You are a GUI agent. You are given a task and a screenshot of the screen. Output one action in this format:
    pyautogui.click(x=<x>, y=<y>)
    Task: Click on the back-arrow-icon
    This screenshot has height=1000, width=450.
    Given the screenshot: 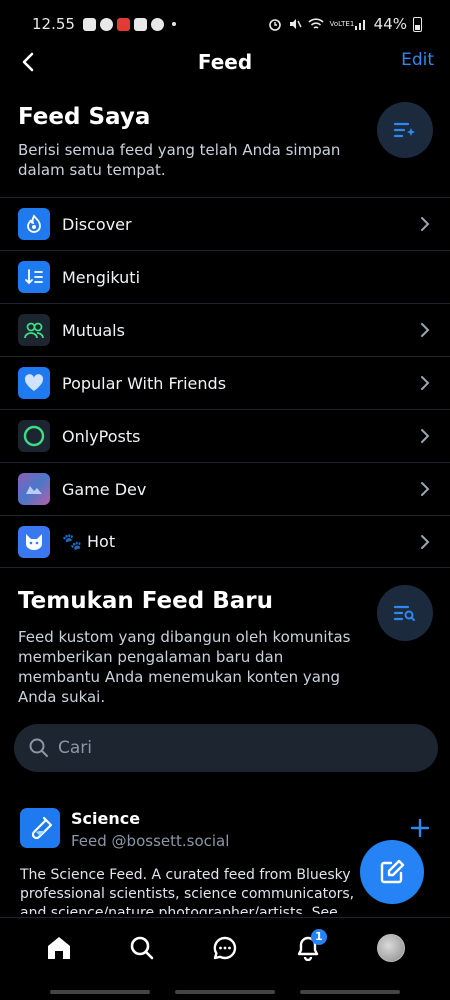 What is the action you would take?
    pyautogui.click(x=28, y=62)
    